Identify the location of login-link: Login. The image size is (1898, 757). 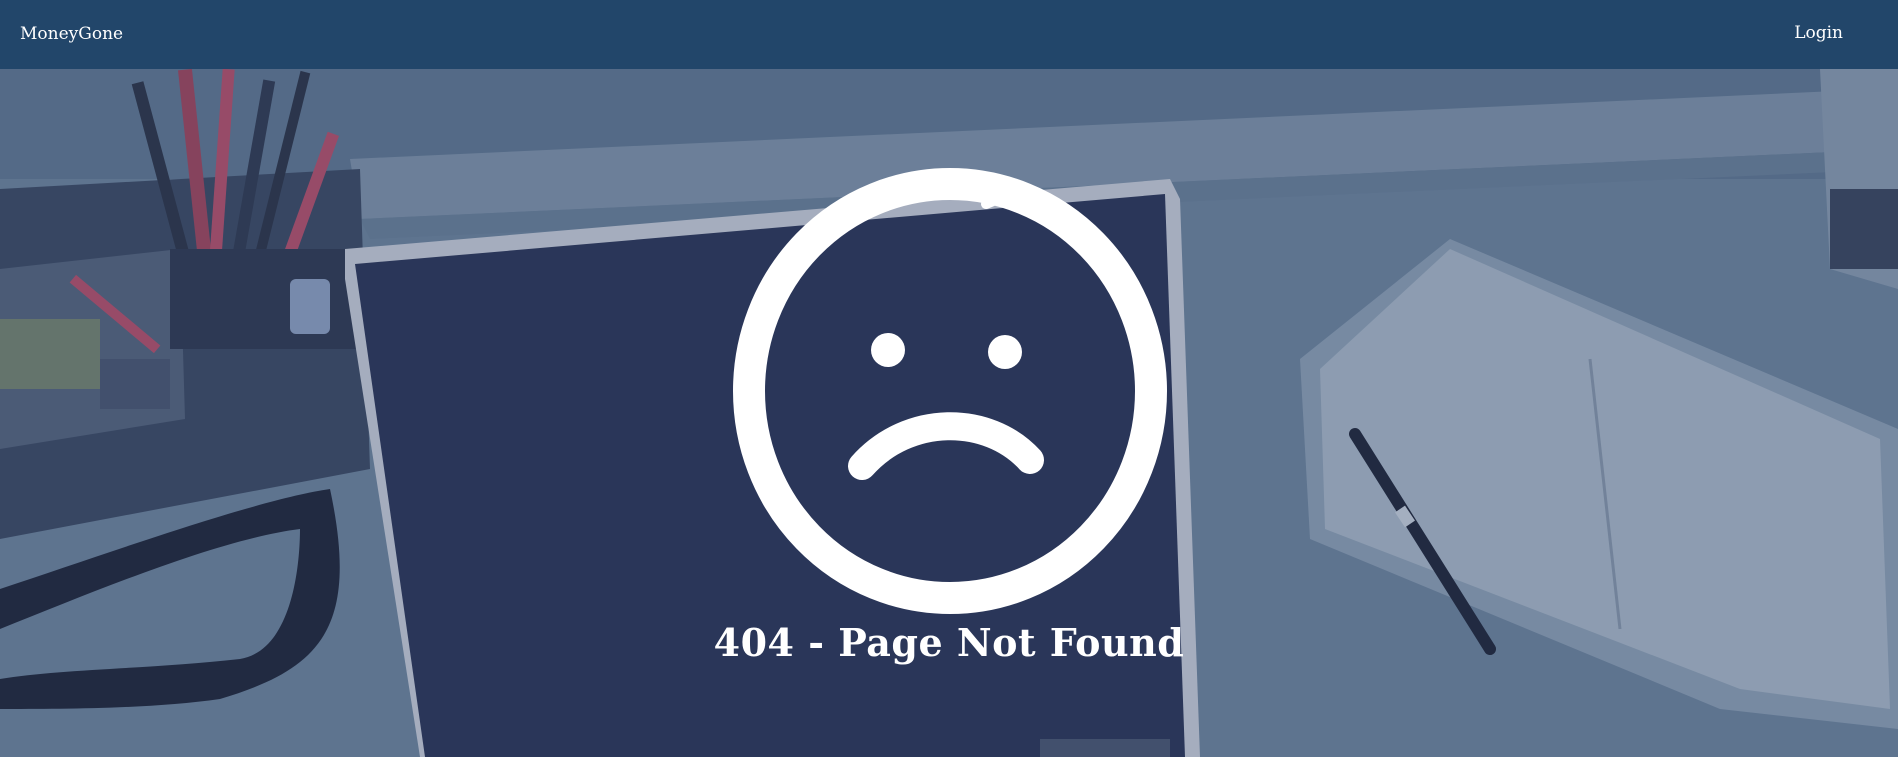
(1818, 33).